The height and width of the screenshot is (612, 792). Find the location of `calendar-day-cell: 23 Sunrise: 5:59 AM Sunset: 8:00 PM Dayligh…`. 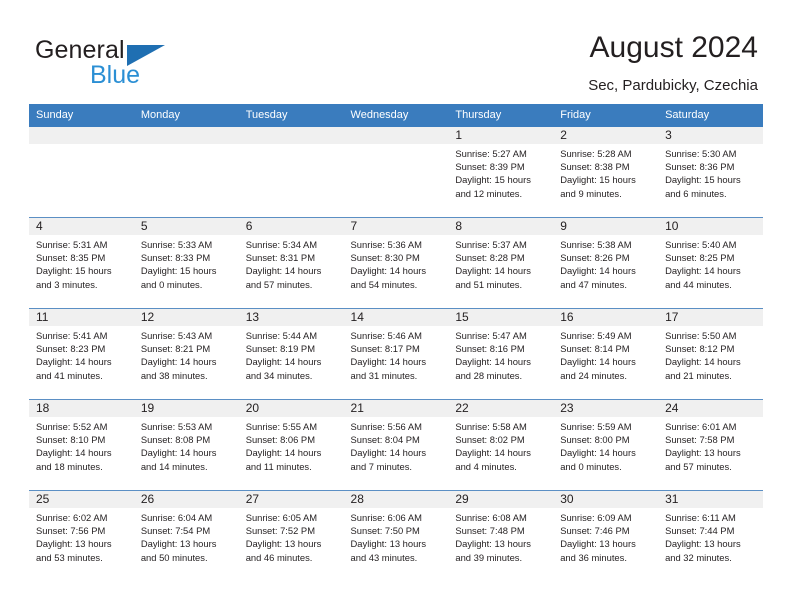

calendar-day-cell: 23 Sunrise: 5:59 AM Sunset: 8:00 PM Dayligh… is located at coordinates (606, 445).